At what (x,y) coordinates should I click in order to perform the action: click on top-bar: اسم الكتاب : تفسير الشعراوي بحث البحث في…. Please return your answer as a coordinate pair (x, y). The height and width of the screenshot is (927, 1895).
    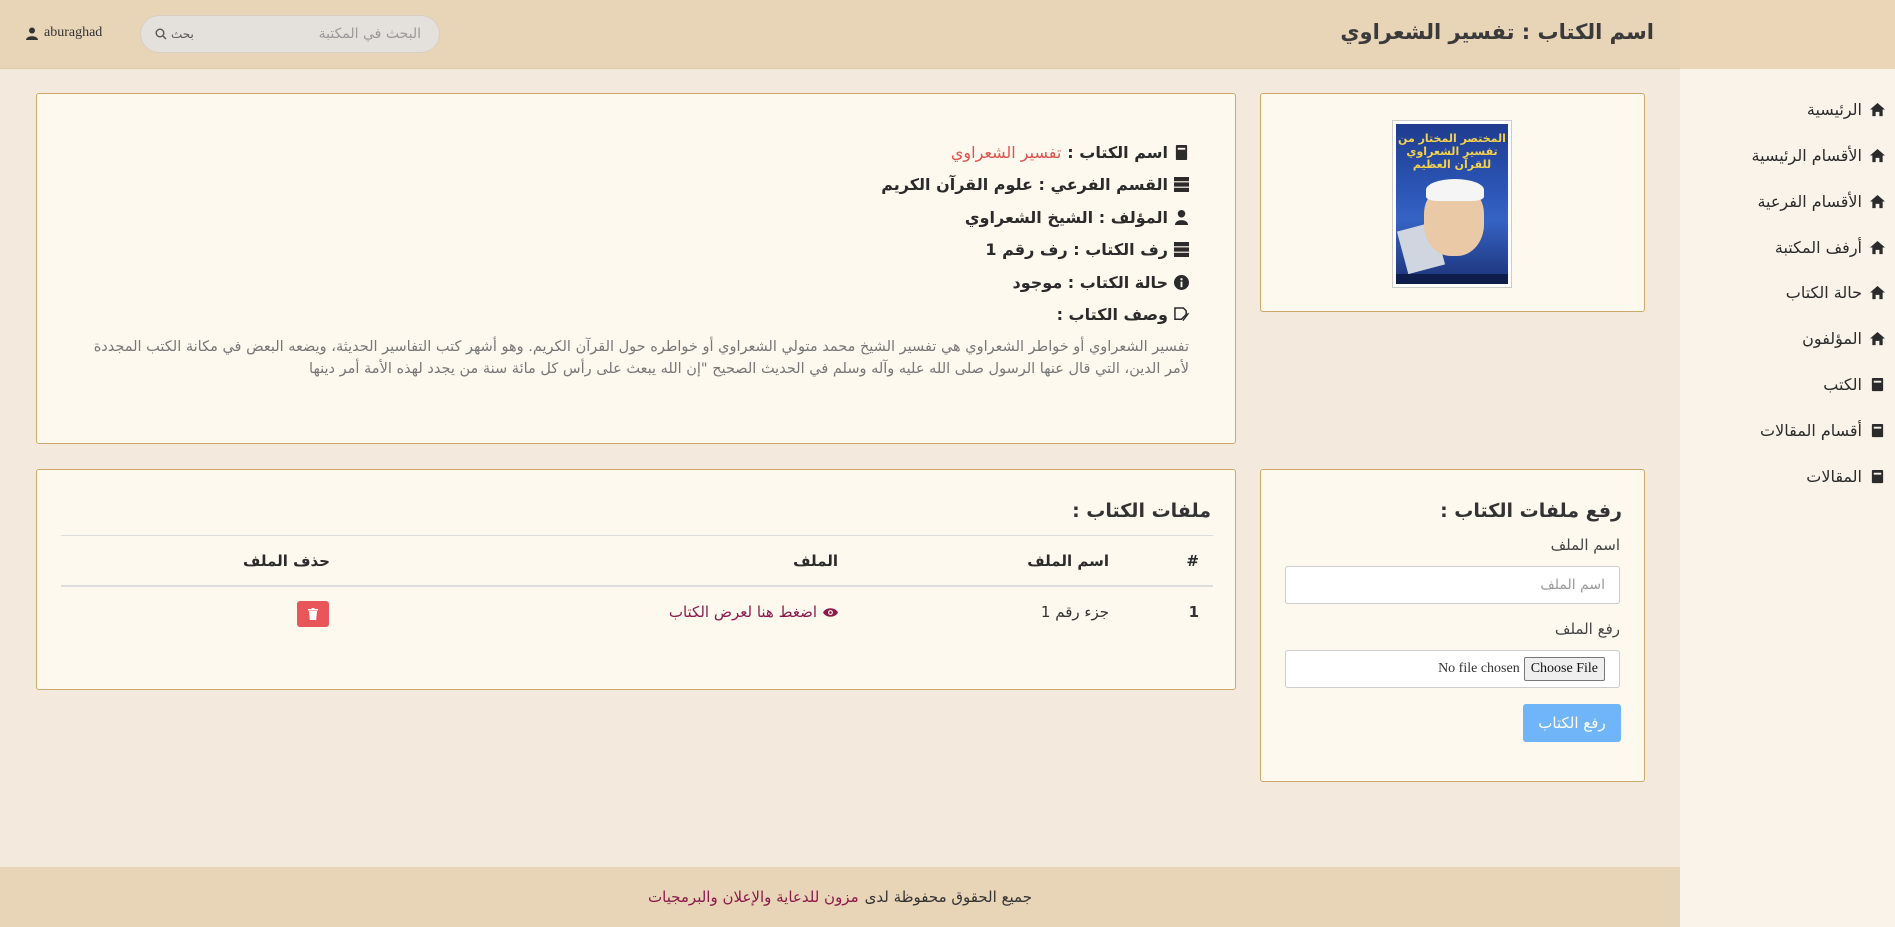
    Looking at the image, I should click on (840, 34).